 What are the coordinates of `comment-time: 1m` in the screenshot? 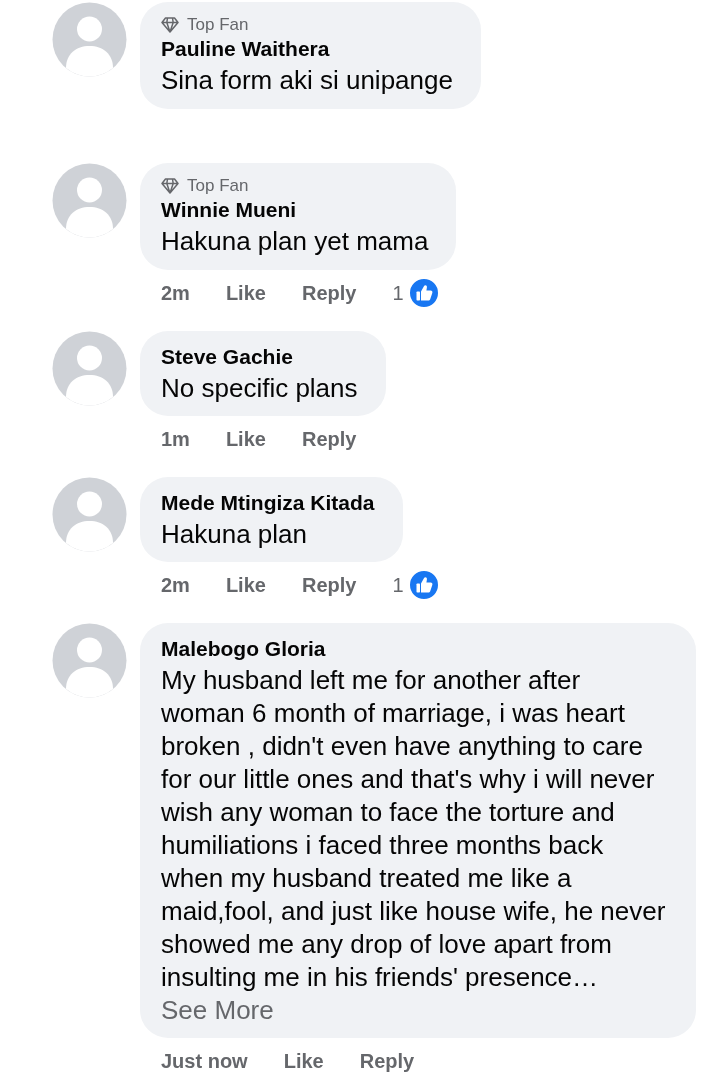 It's located at (175, 439).